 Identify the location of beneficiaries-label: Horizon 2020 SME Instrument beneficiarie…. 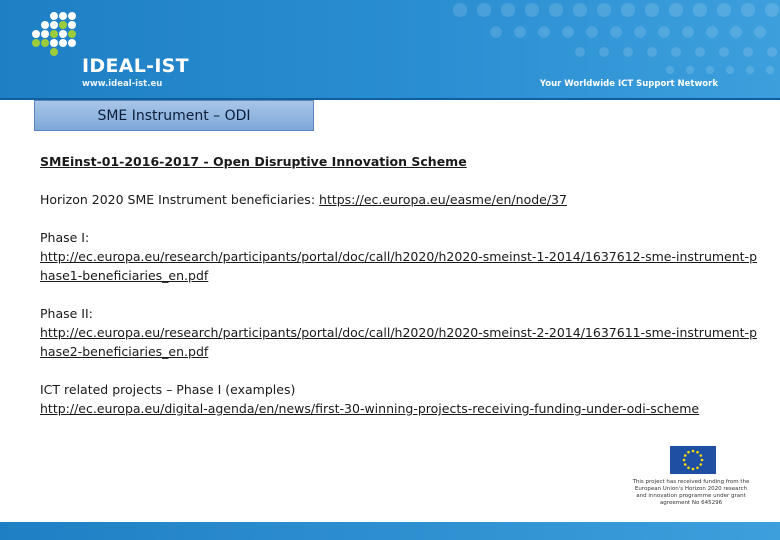
(180, 199).